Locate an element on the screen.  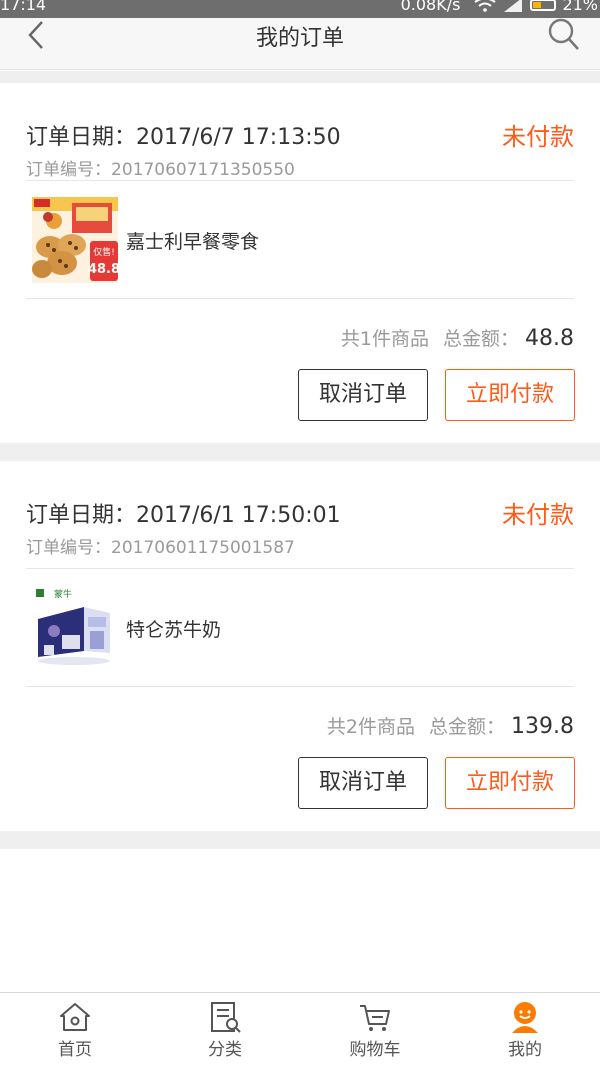
product-thumbnail: 蒙牛 is located at coordinates (75, 628).